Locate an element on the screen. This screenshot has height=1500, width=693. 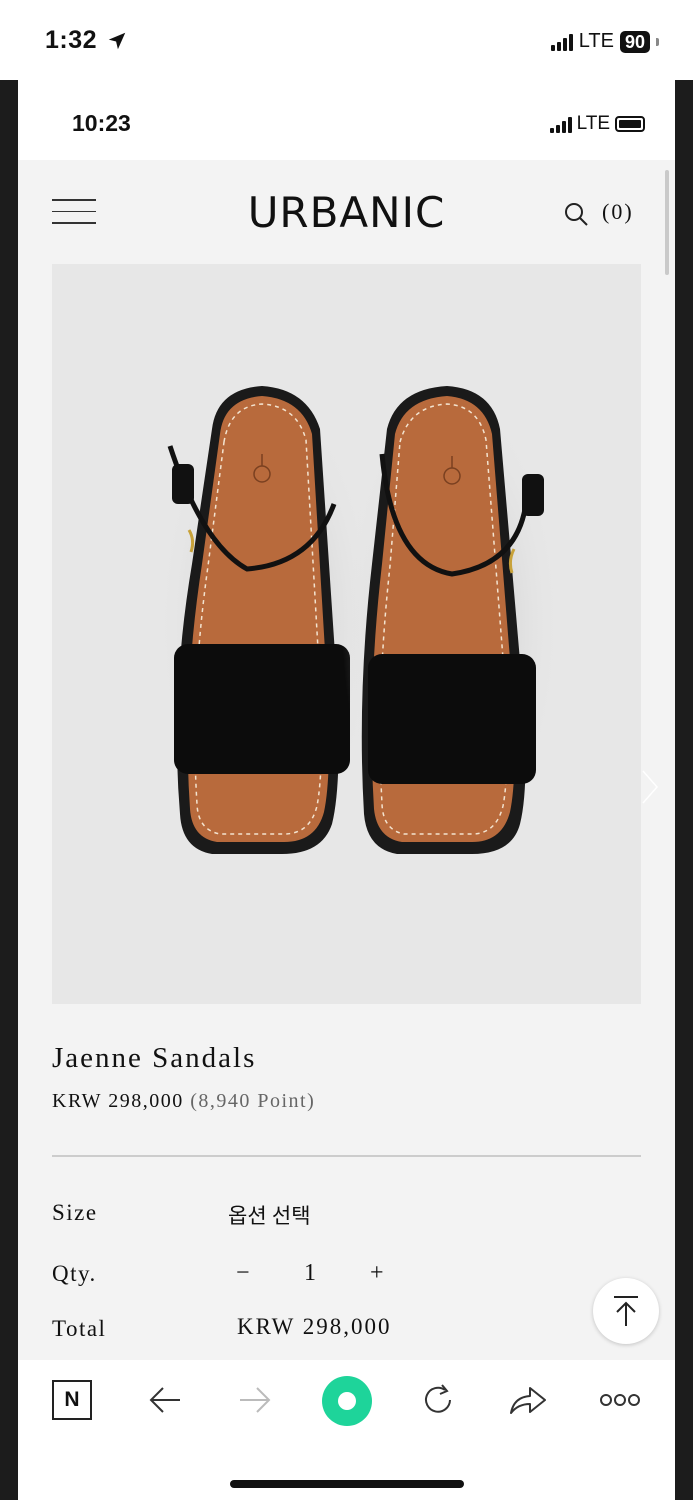
share-icon is located at coordinates (528, 1400).